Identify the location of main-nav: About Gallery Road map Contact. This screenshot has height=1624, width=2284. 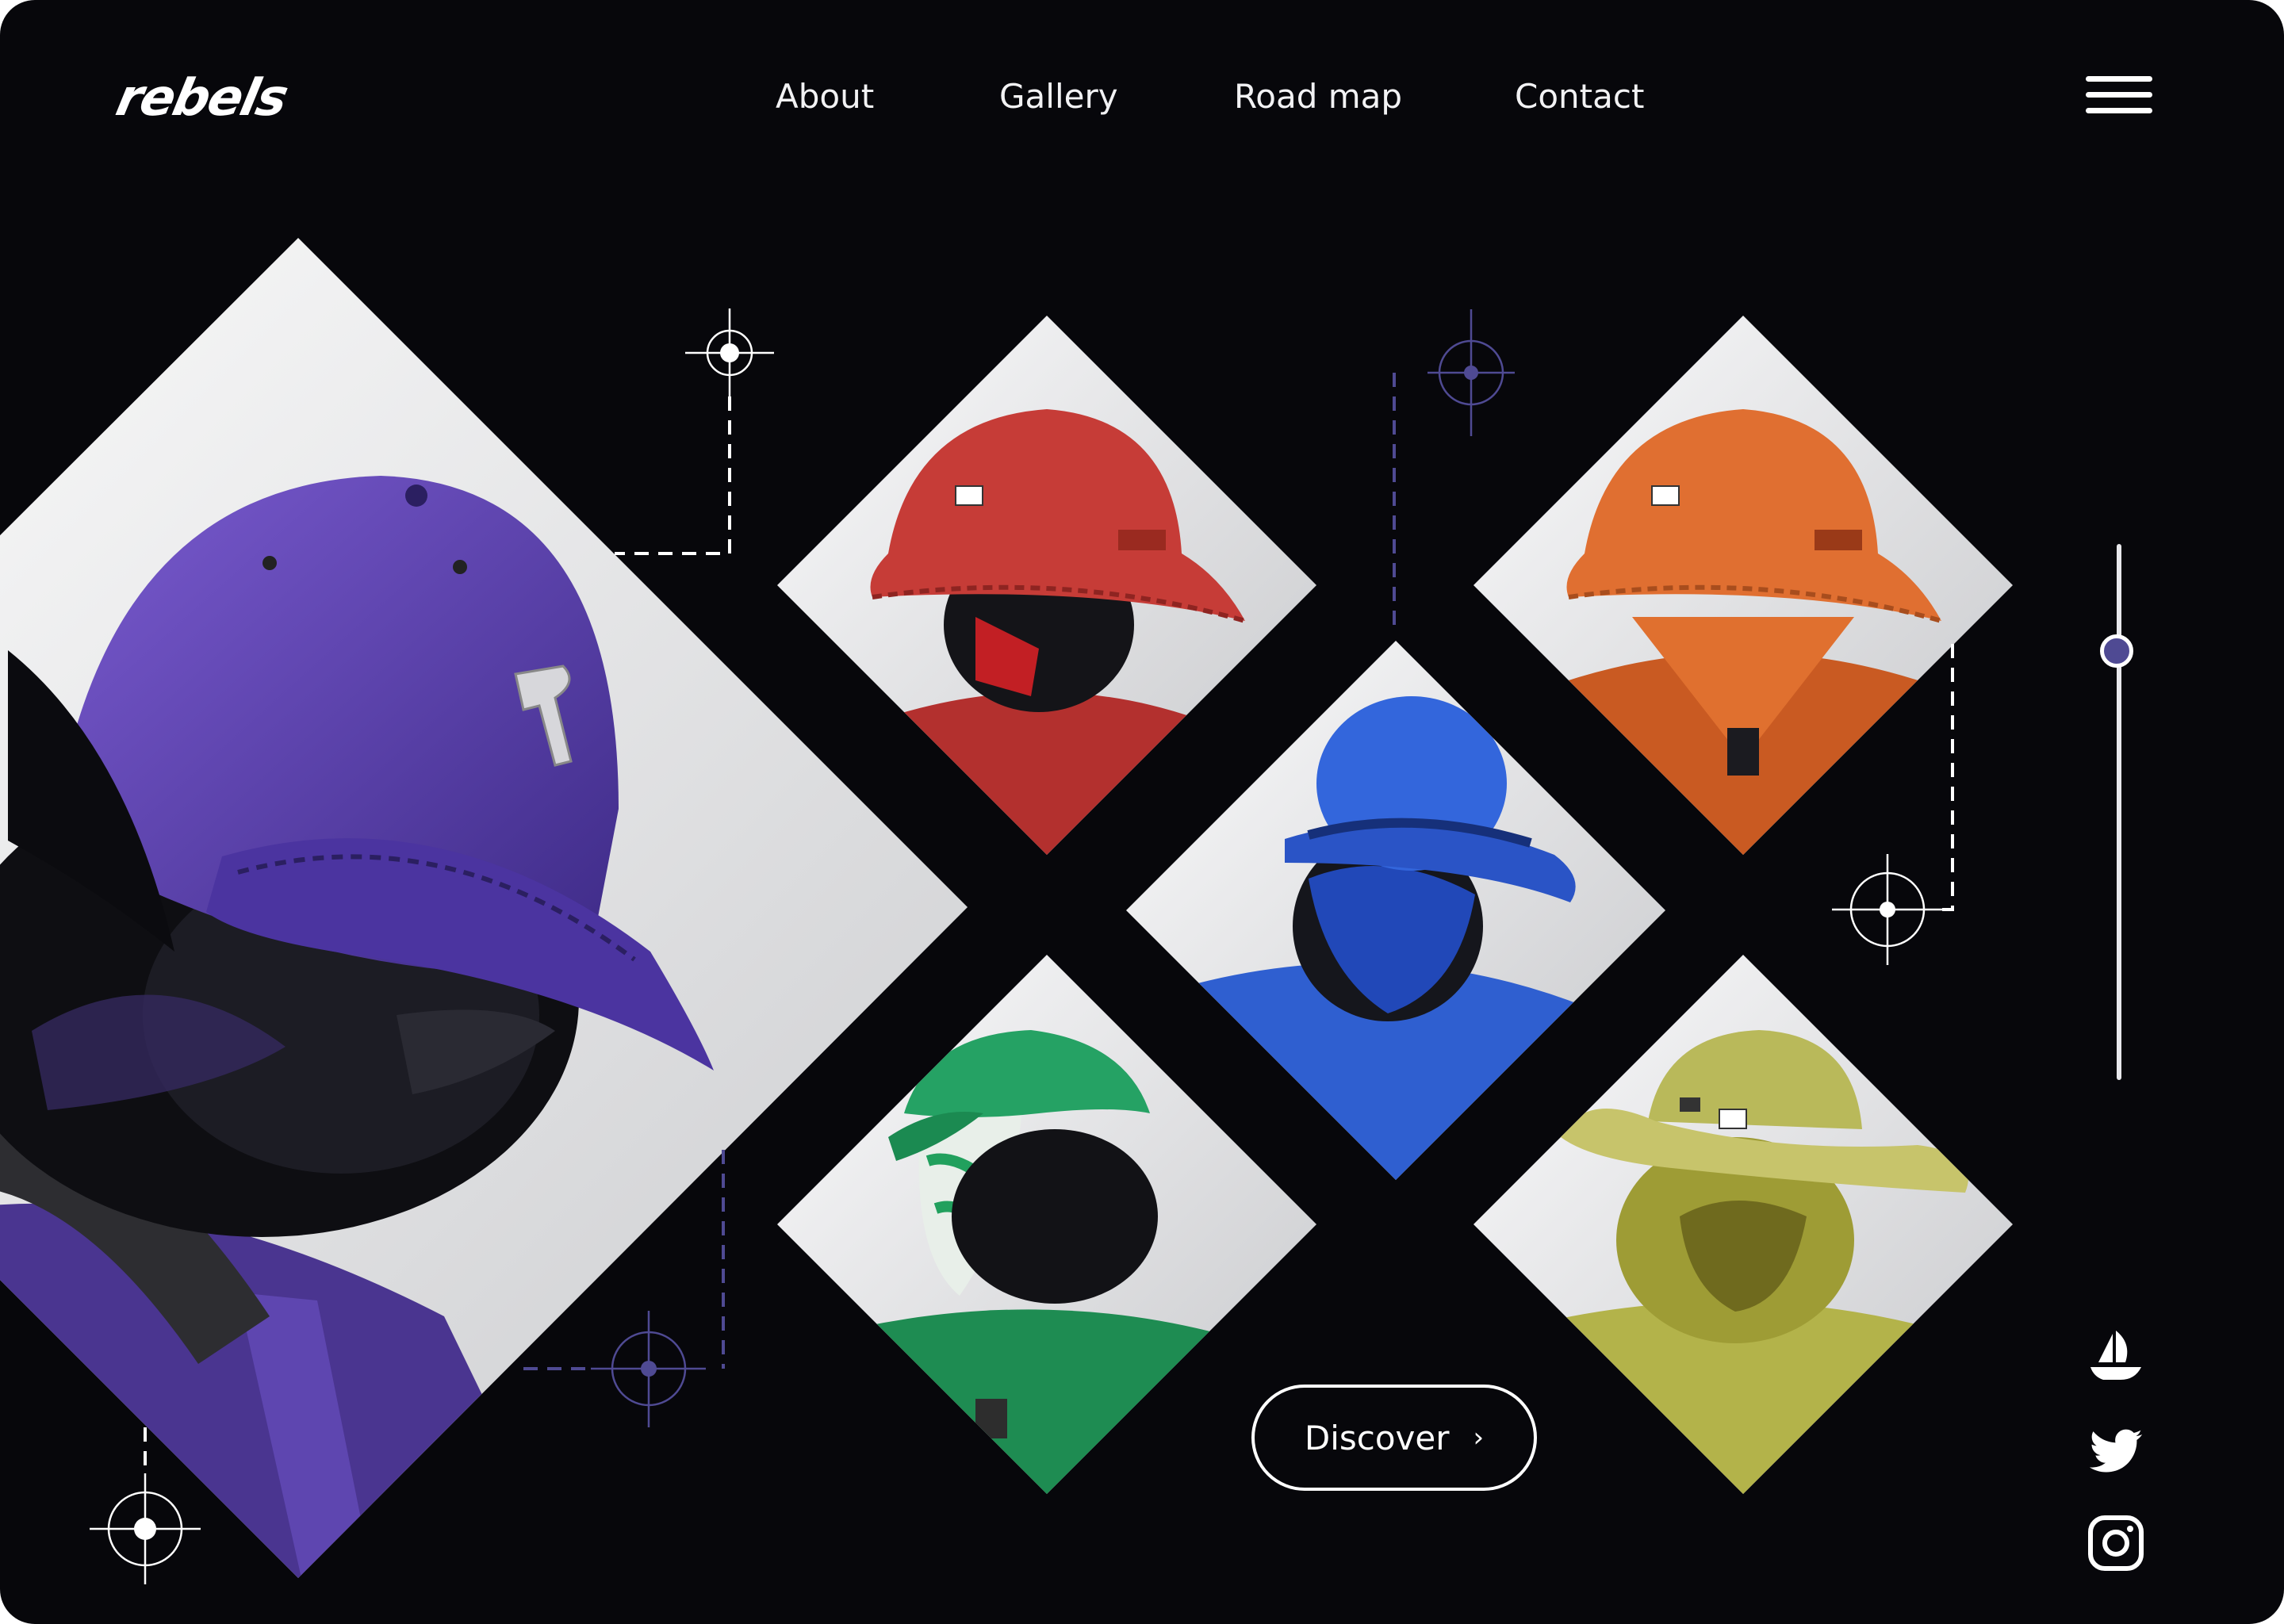
(1142, 97).